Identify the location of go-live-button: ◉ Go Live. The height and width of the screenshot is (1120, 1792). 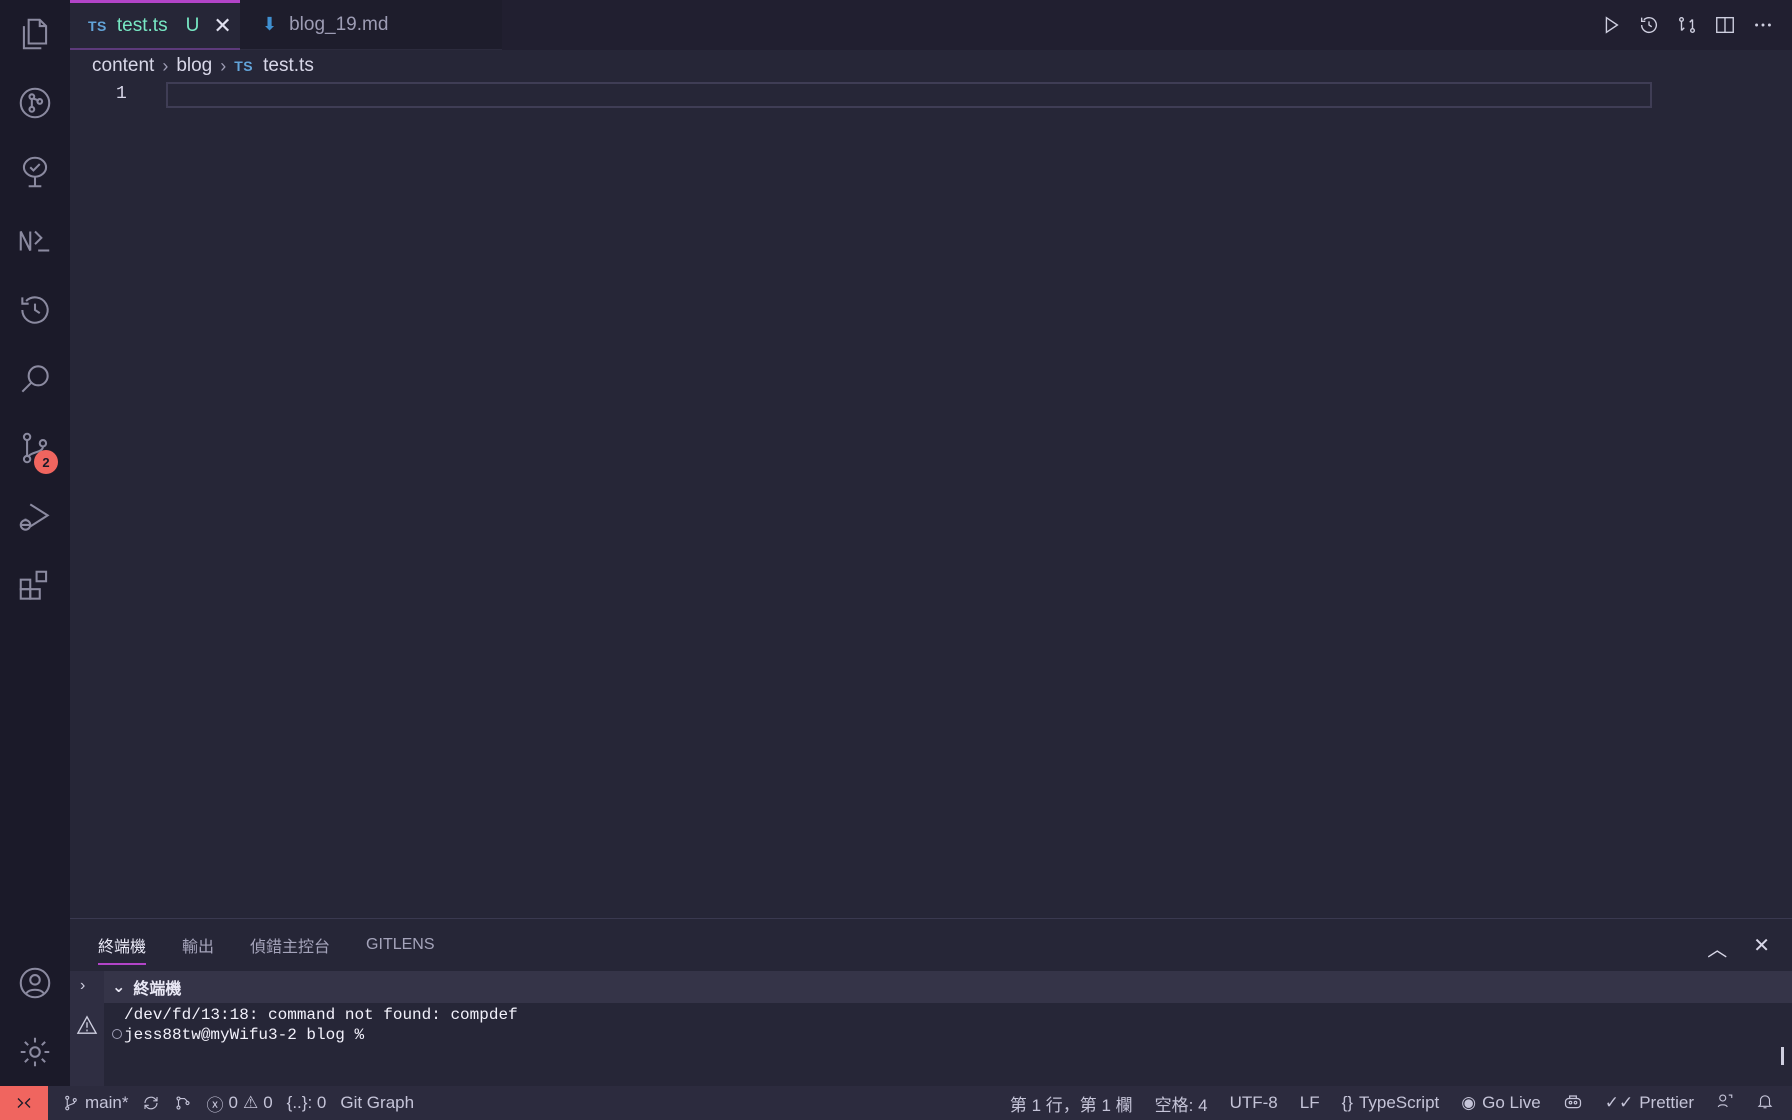
(1500, 1103).